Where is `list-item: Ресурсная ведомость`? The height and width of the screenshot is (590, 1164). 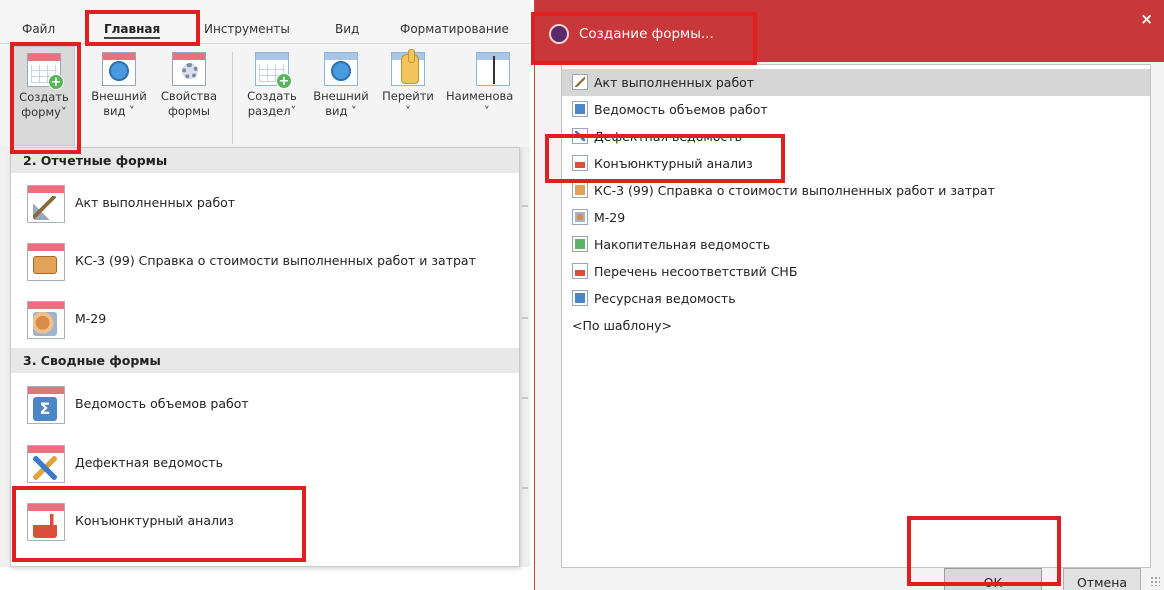
list-item: Ресурсная ведомость is located at coordinates (857, 298).